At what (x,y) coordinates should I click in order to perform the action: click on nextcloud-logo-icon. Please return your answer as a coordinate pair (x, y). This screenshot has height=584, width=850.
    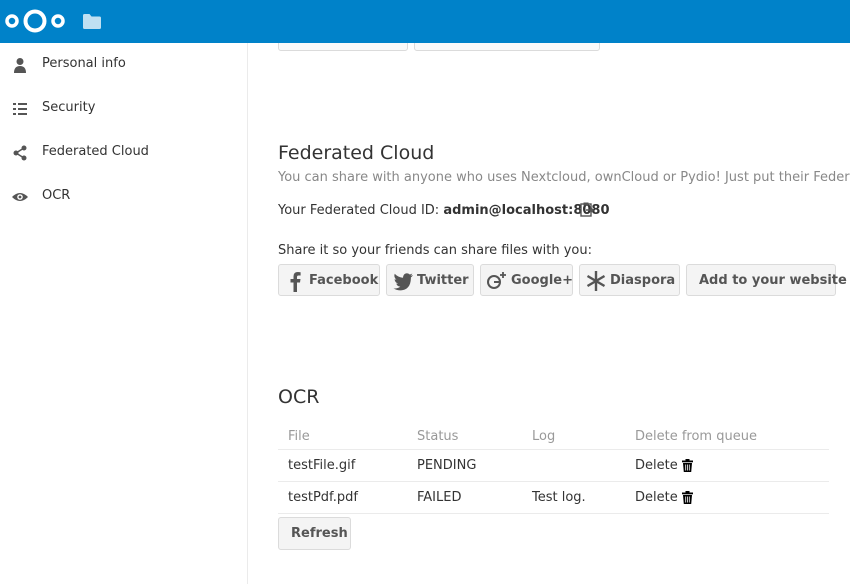
    Looking at the image, I should click on (35, 21).